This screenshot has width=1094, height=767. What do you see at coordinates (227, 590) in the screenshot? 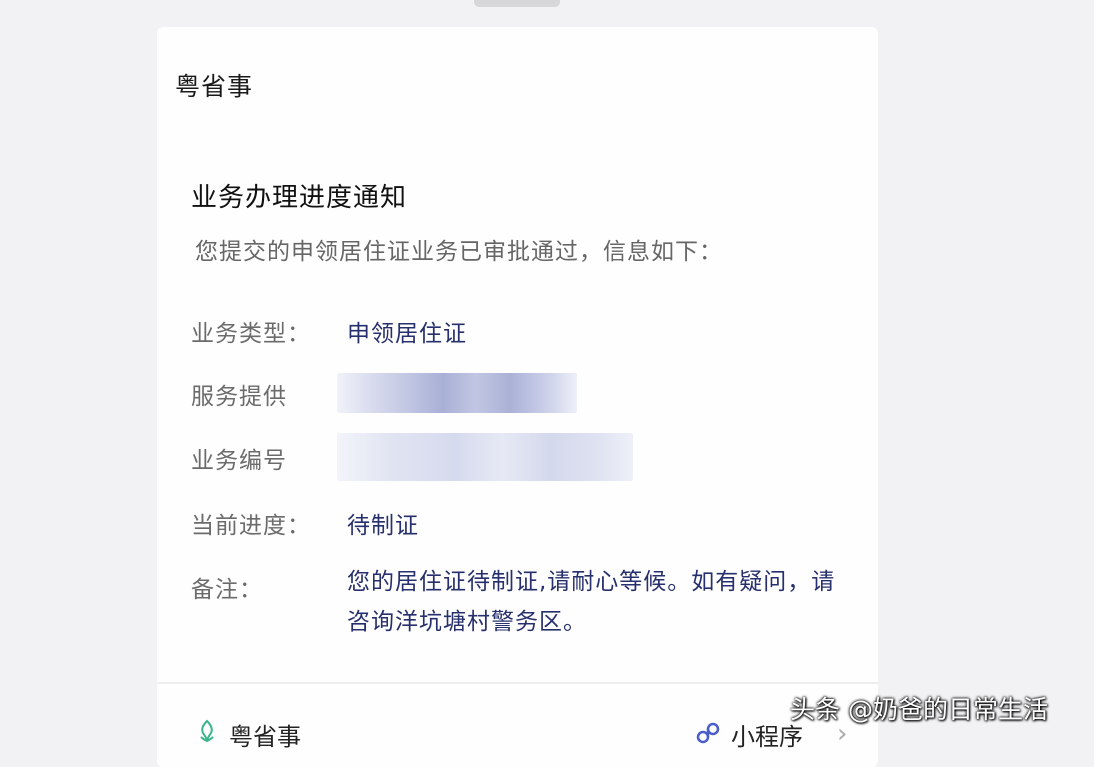
I see `field-label: 备注：` at bounding box center [227, 590].